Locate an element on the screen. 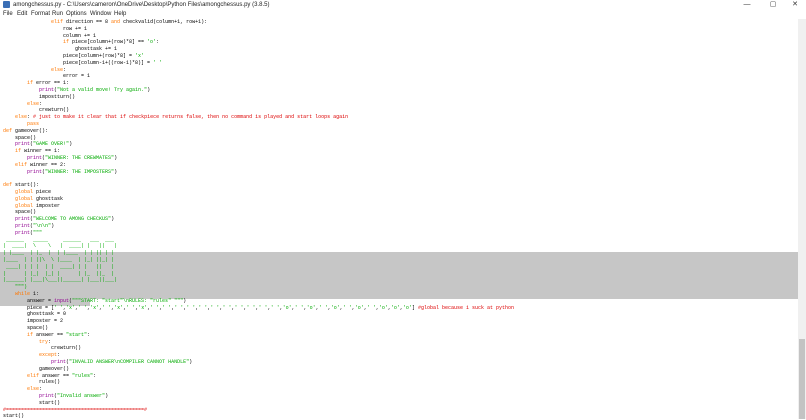  code-line: except: is located at coordinates (50, 355).